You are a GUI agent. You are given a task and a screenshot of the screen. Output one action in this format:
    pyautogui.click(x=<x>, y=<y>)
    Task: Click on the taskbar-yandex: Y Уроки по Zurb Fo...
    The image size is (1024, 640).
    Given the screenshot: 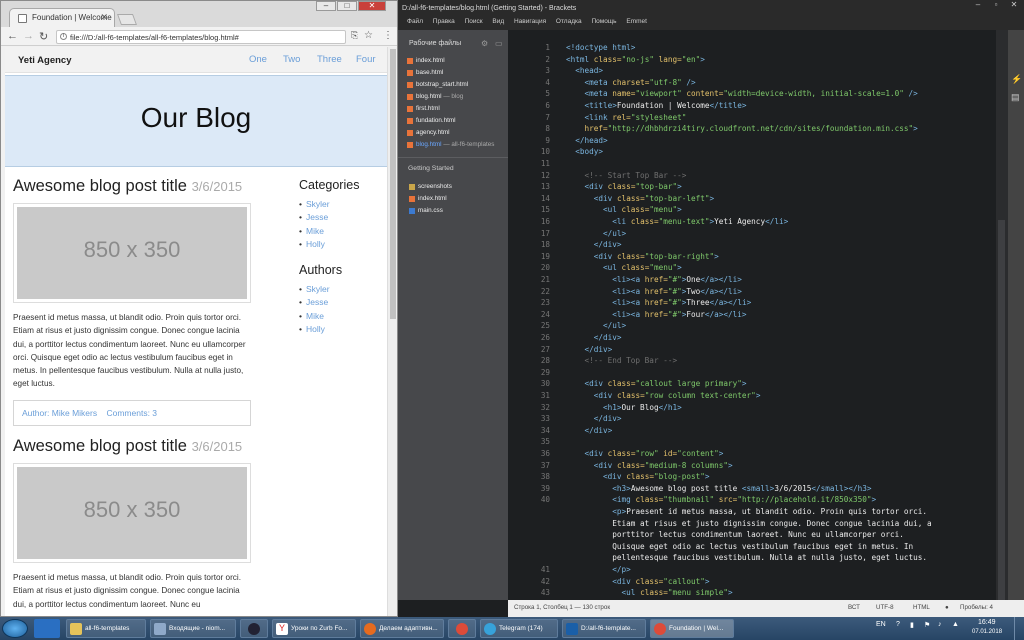 What is the action you would take?
    pyautogui.click(x=314, y=628)
    